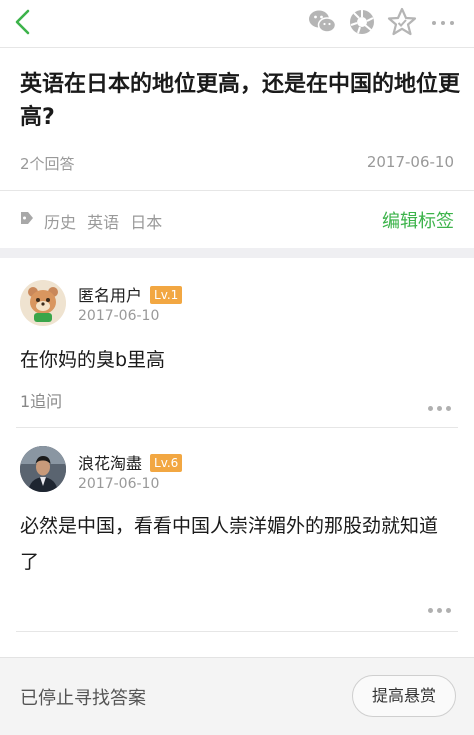  What do you see at coordinates (83, 698) in the screenshot?
I see `status-text: 已停止寻找答案` at bounding box center [83, 698].